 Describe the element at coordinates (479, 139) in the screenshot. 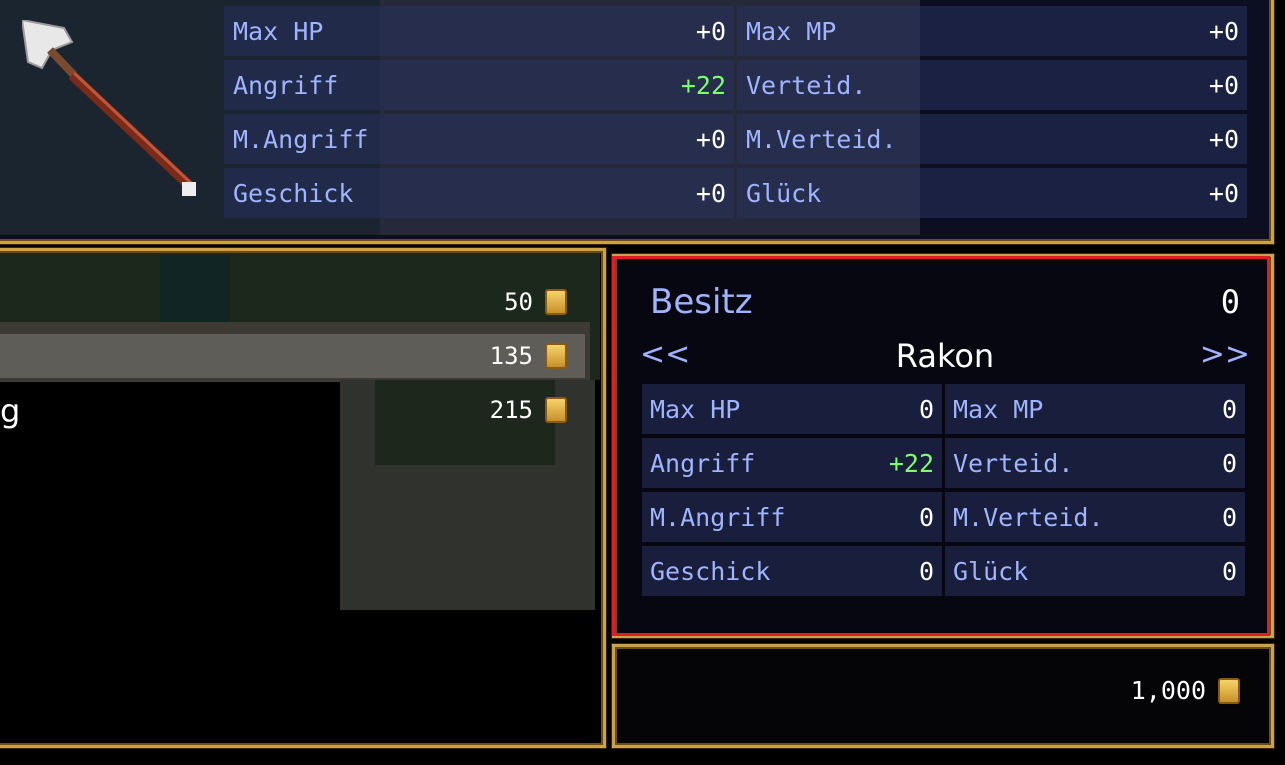

I see `equip-stat-cell: M.Angriff +0` at that location.